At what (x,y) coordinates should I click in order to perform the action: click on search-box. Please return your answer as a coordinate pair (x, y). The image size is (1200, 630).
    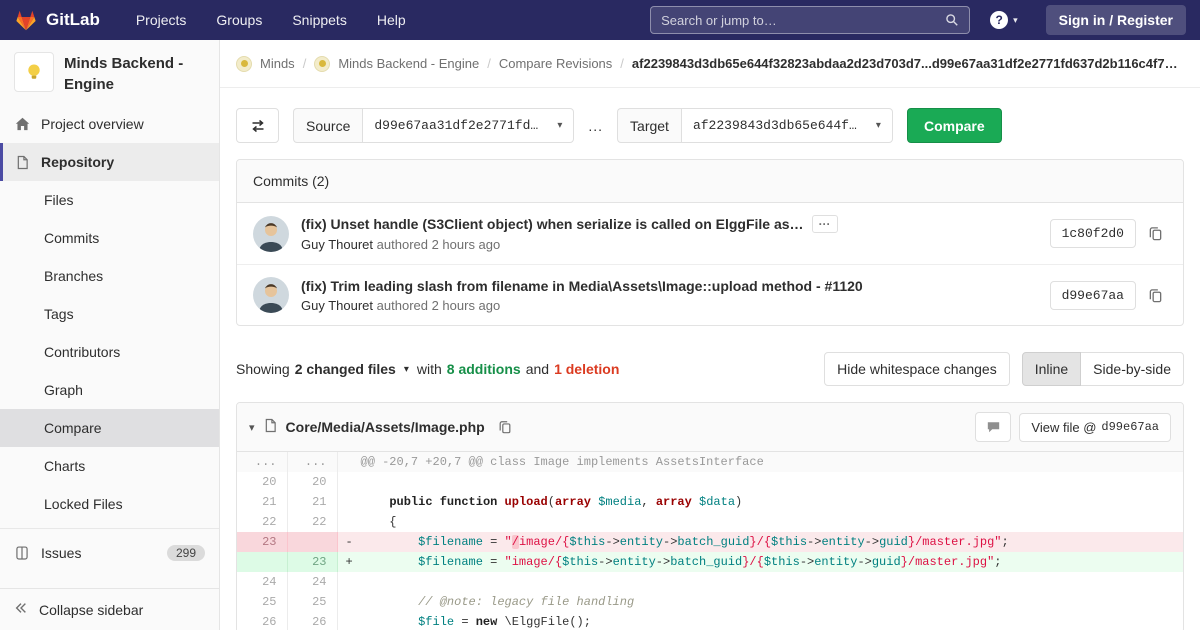
    Looking at the image, I should click on (810, 20).